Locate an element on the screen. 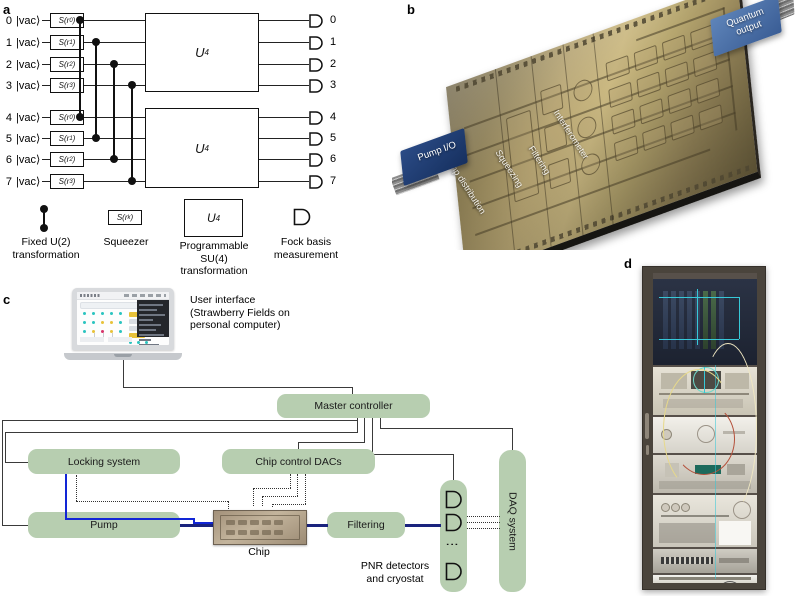 This screenshot has height=596, width=800. block-daq-system: DAQ system is located at coordinates (512, 521).